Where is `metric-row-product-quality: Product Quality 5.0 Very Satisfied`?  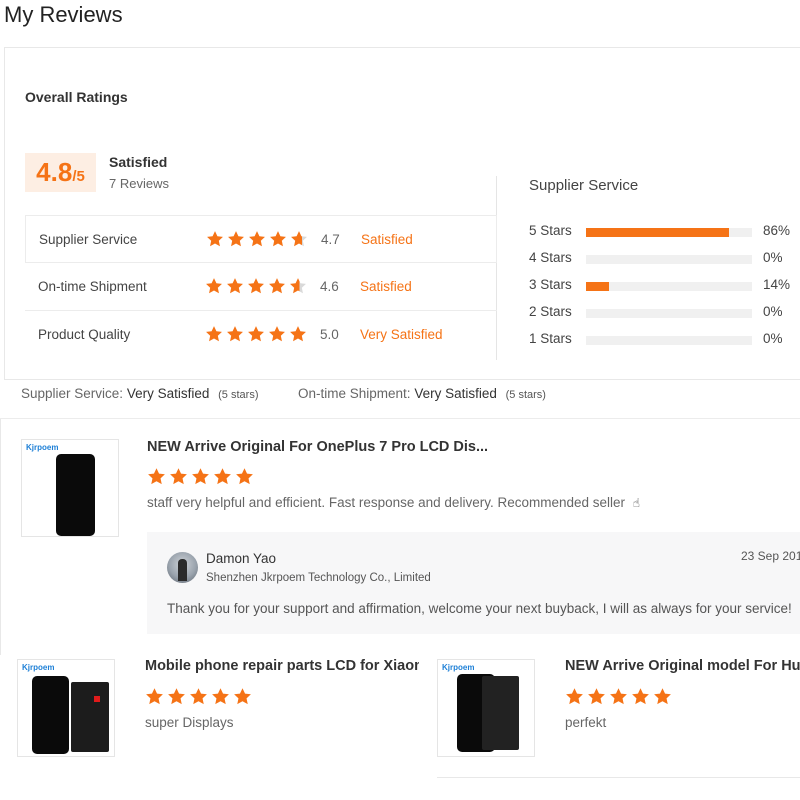
metric-row-product-quality: Product Quality 5.0 Very Satisfied is located at coordinates (261, 335).